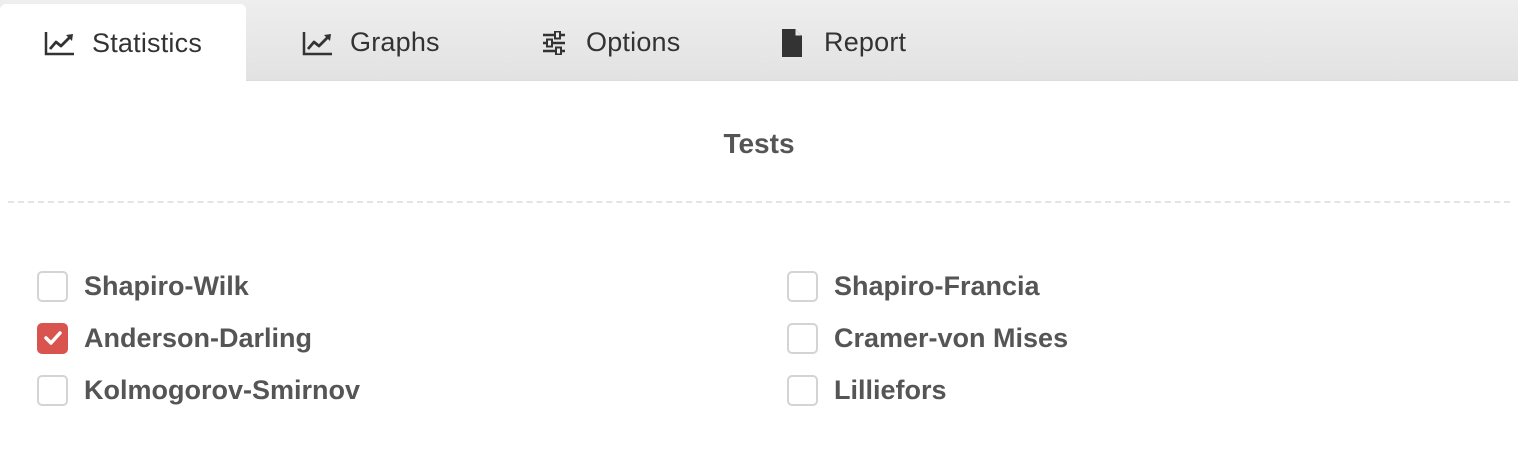 The image size is (1518, 472). What do you see at coordinates (865, 42) in the screenshot?
I see `tab-label: Report` at bounding box center [865, 42].